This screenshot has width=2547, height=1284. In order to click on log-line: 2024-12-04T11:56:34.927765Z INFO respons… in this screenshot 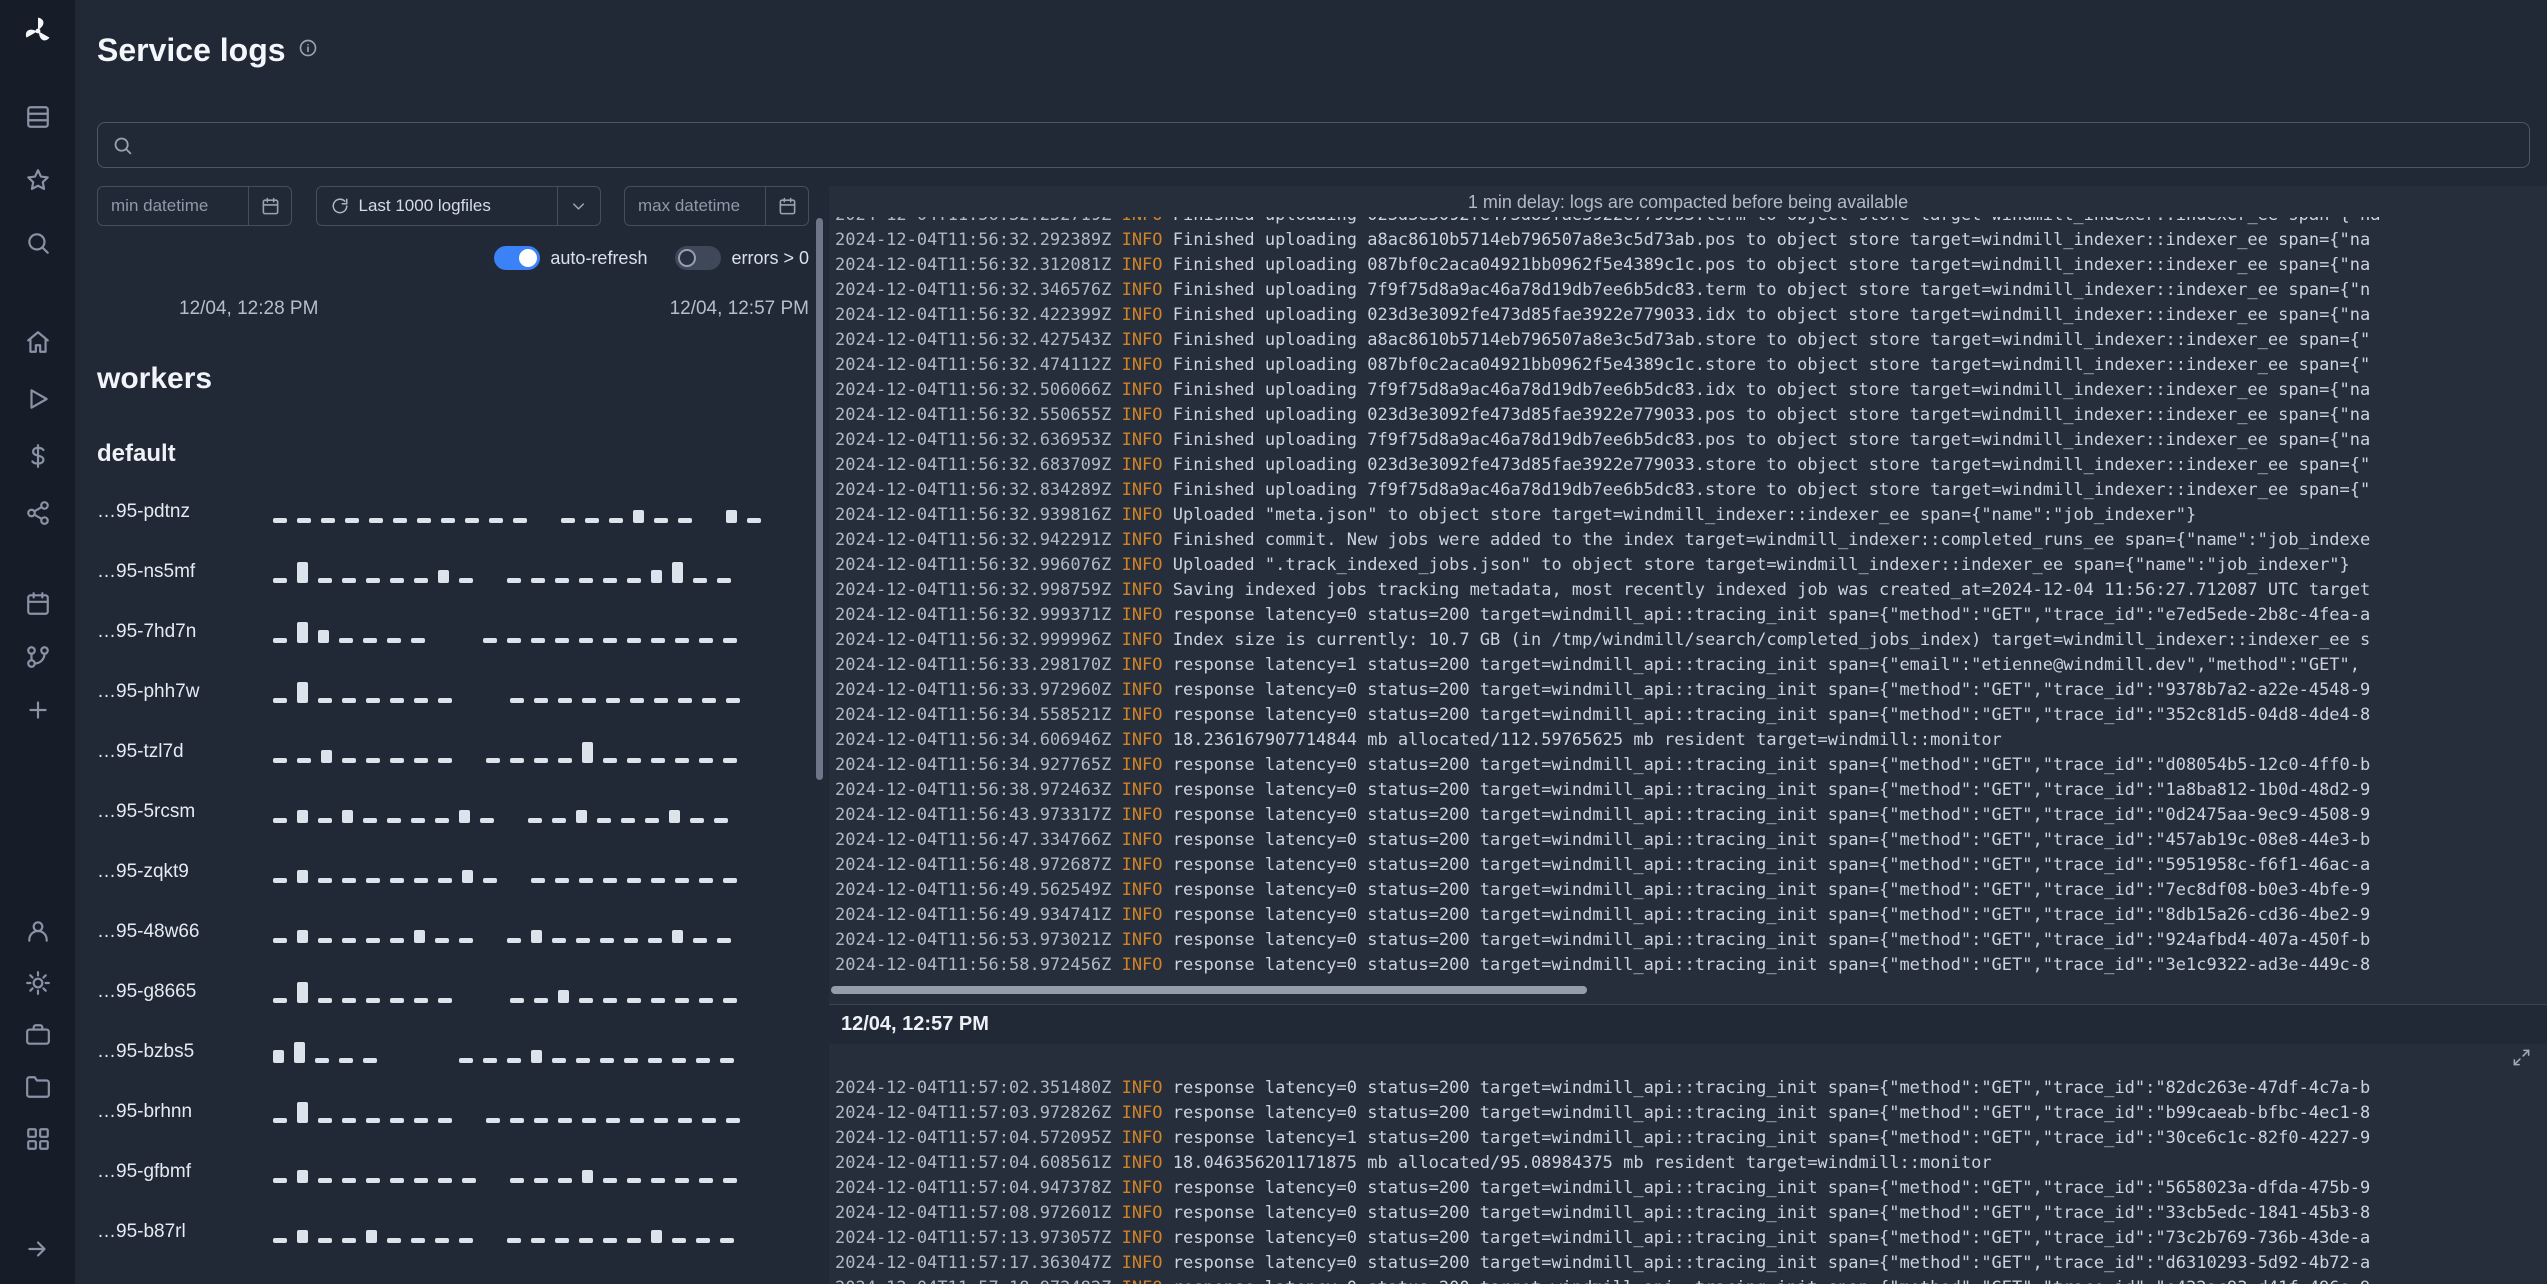, I will do `click(1603, 765)`.